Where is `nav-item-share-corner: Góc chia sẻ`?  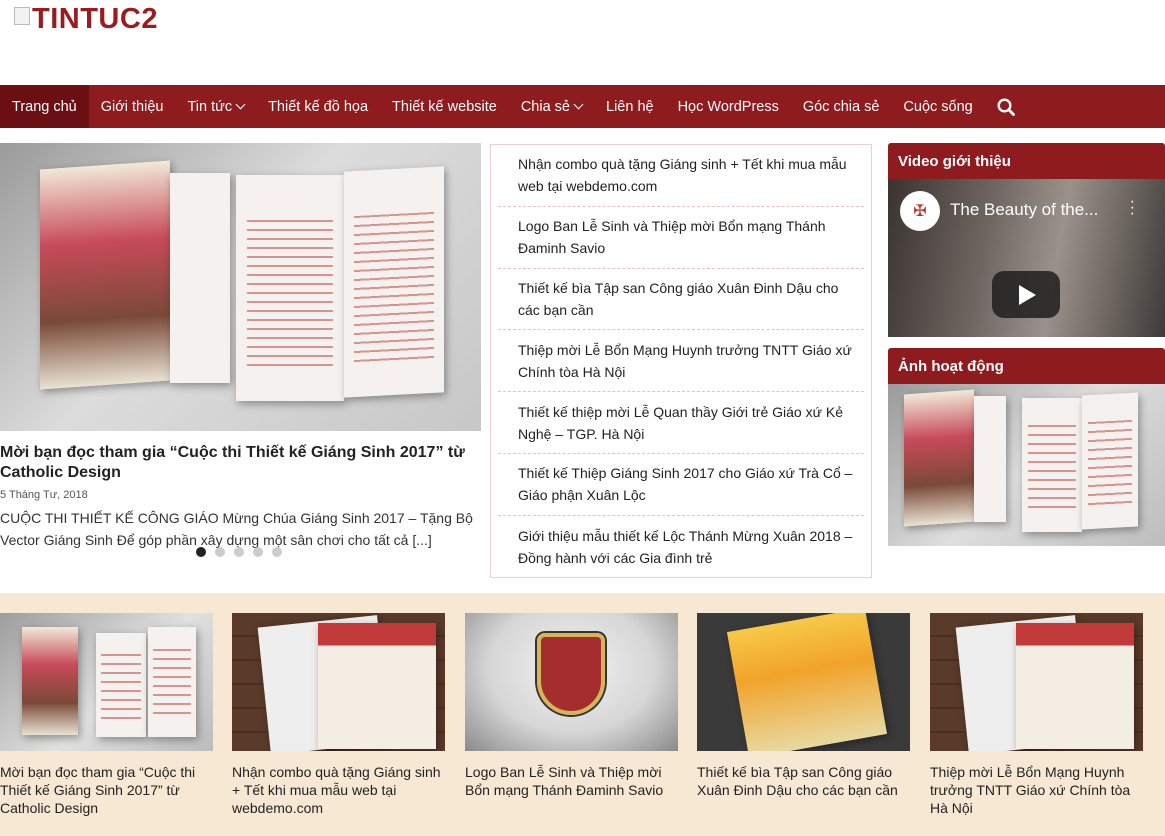 nav-item-share-corner: Góc chia sẻ is located at coordinates (841, 106).